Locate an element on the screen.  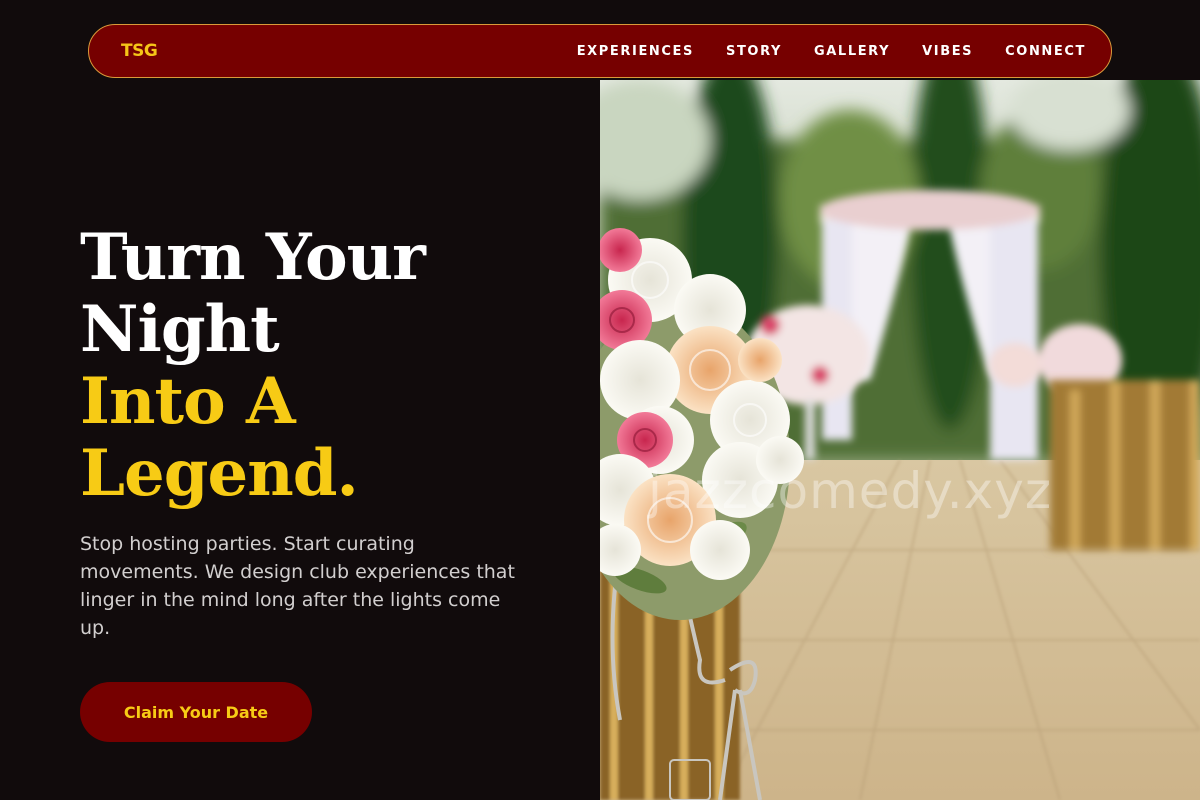
nav-link-connect: CONNECT is located at coordinates (1045, 51).